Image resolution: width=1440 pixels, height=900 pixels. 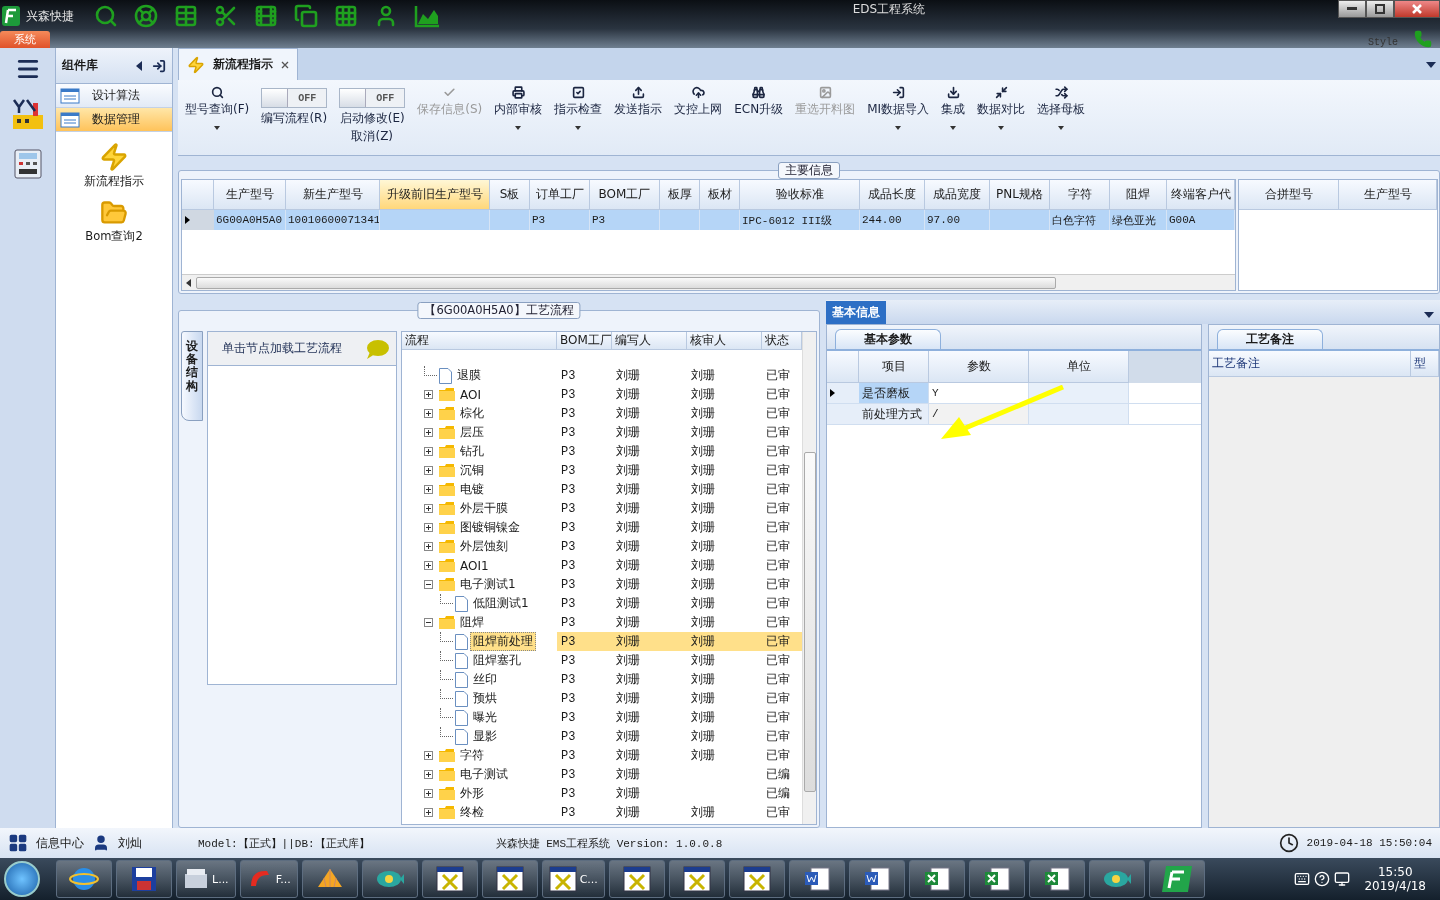 What do you see at coordinates (1342, 879) in the screenshot?
I see `monitor-icon` at bounding box center [1342, 879].